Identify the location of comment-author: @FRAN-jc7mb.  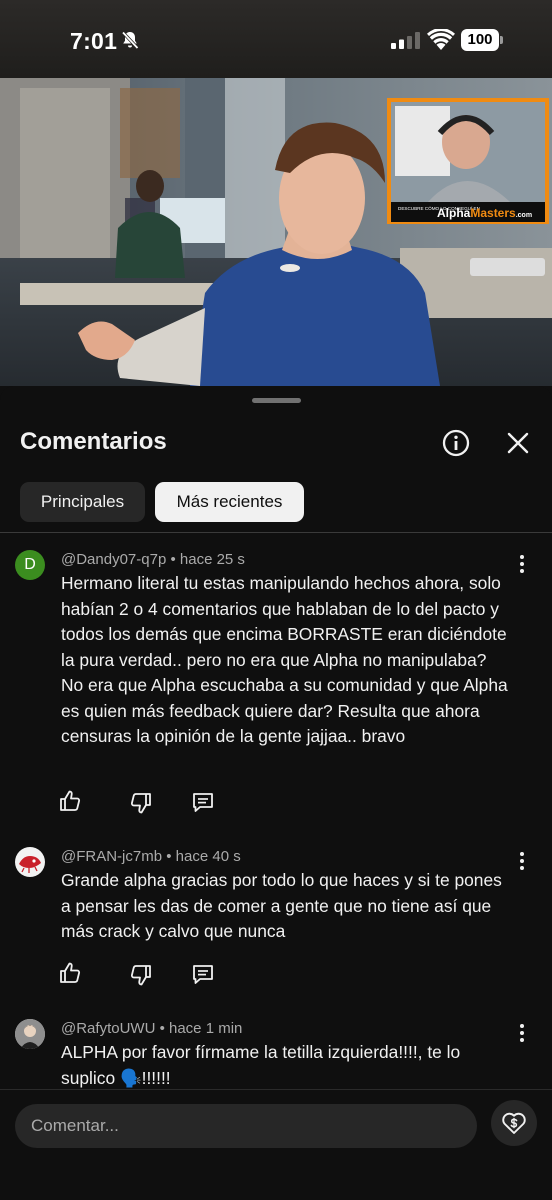
(111, 856).